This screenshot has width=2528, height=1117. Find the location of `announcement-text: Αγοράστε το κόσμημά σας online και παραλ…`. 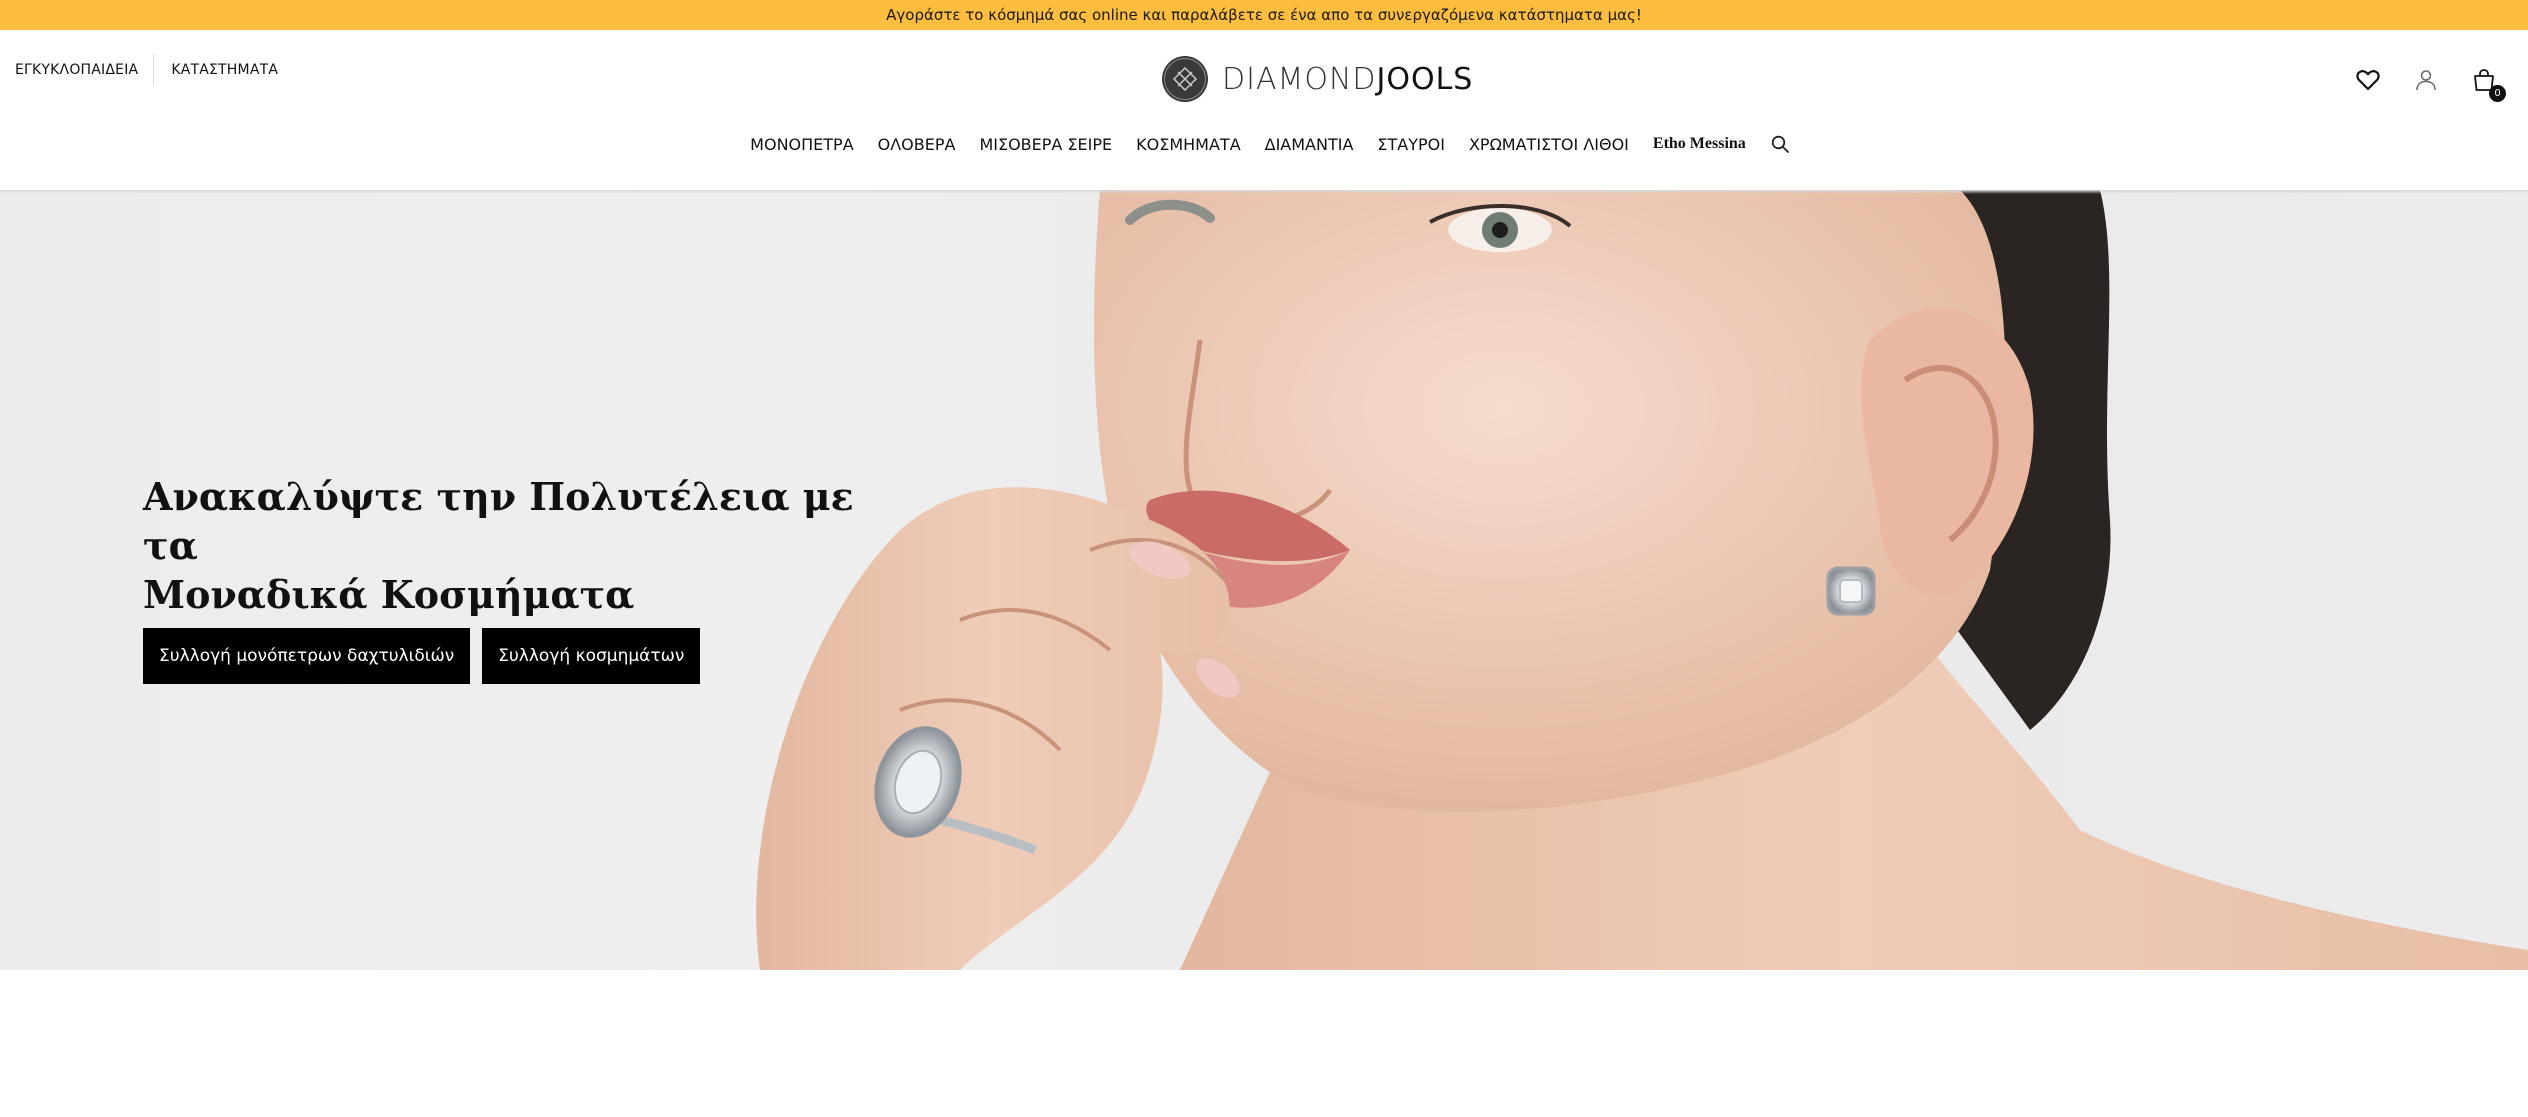

announcement-text: Αγοράστε το κόσμημά σας online και παραλ… is located at coordinates (1264, 15).